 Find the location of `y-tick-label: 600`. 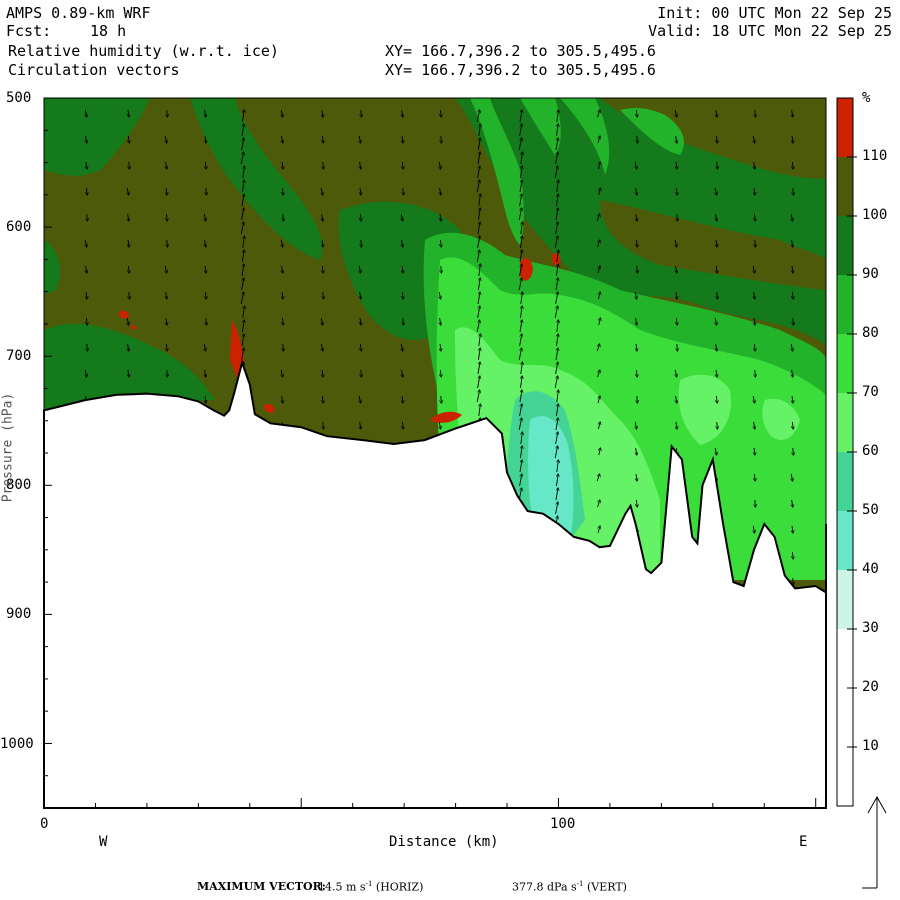

y-tick-label: 600 is located at coordinates (19, 227).